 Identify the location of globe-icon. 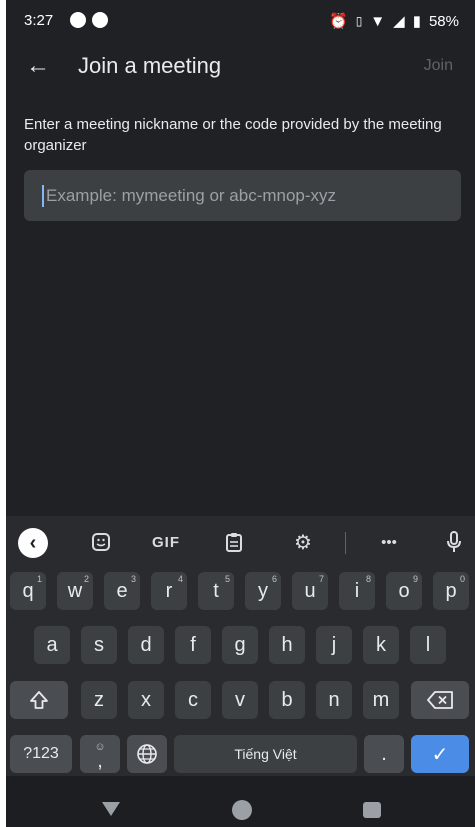
(147, 754).